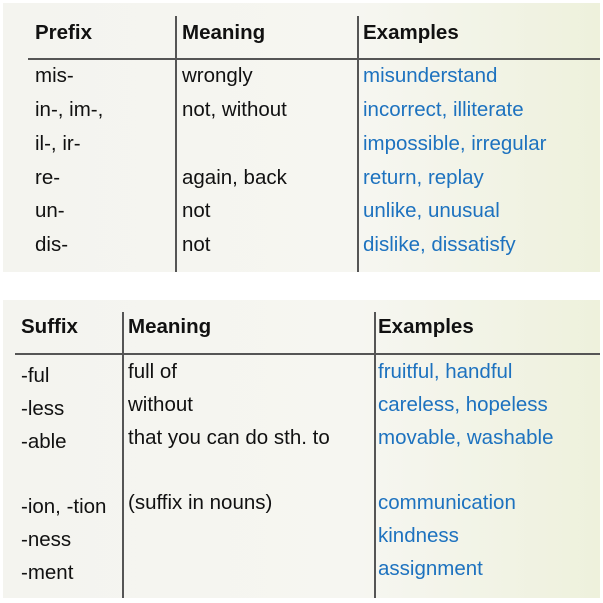 The width and height of the screenshot is (603, 603). I want to click on row-examples: fruitful, handful, so click(445, 371).